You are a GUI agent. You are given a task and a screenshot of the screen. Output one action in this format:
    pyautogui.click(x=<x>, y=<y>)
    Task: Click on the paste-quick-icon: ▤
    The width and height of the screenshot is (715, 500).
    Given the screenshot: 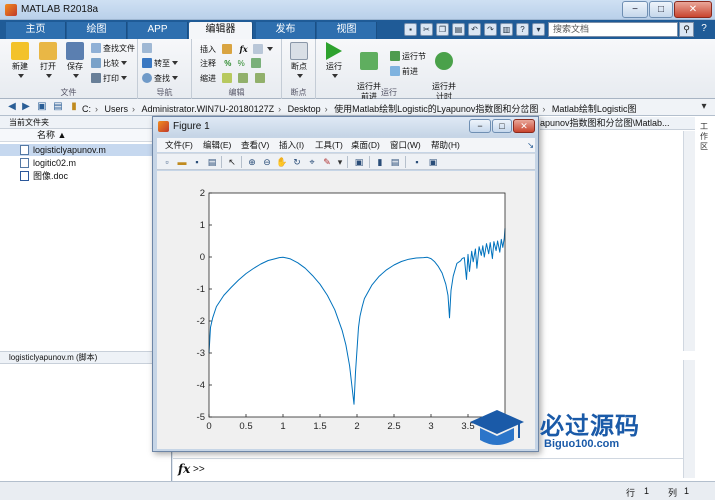 What is the action you would take?
    pyautogui.click(x=458, y=29)
    